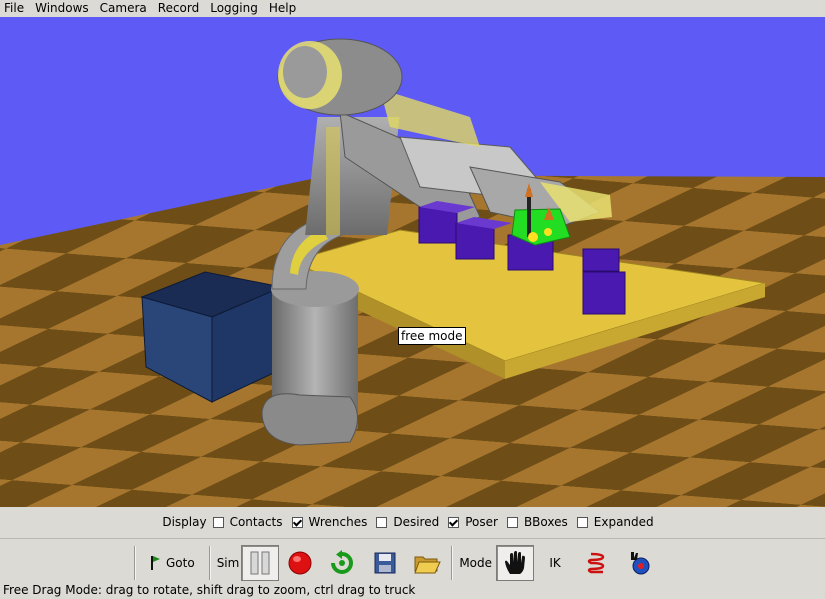  I want to click on goto-button: Goto, so click(172, 563).